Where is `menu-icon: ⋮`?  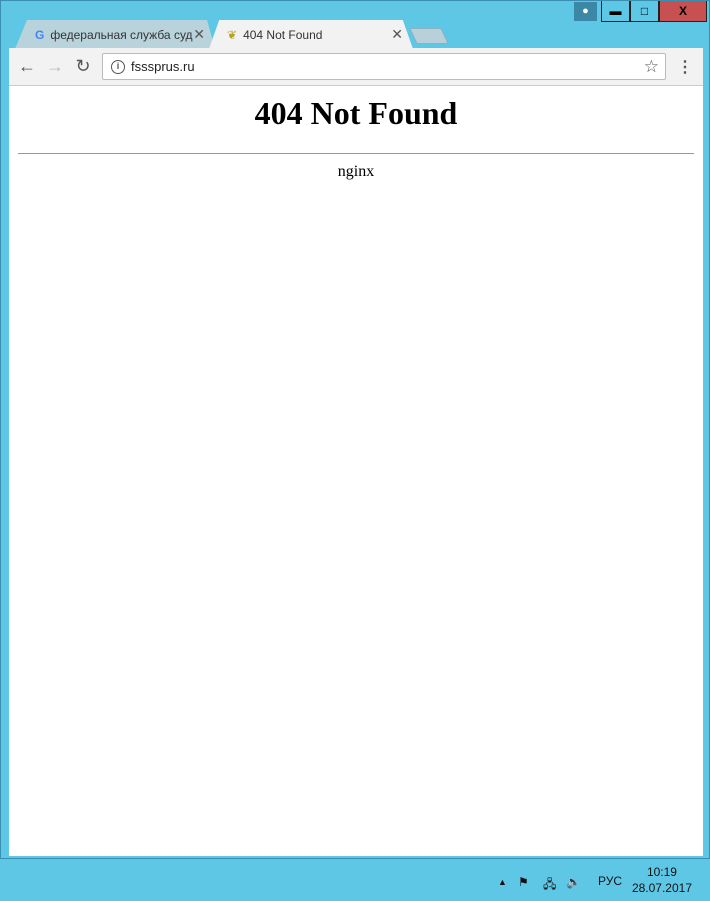
menu-icon: ⋮ is located at coordinates (685, 67).